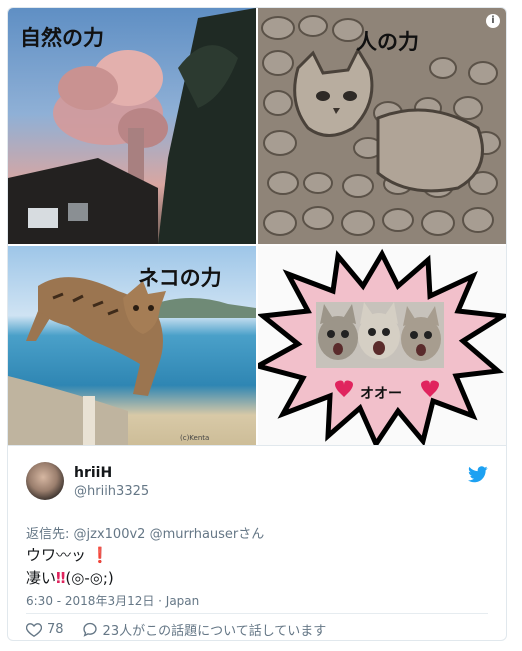 The width and height of the screenshot is (522, 651). Describe the element at coordinates (132, 345) in the screenshot. I see `jumping-cat-panel: ネコの力 (c)Kenta` at that location.